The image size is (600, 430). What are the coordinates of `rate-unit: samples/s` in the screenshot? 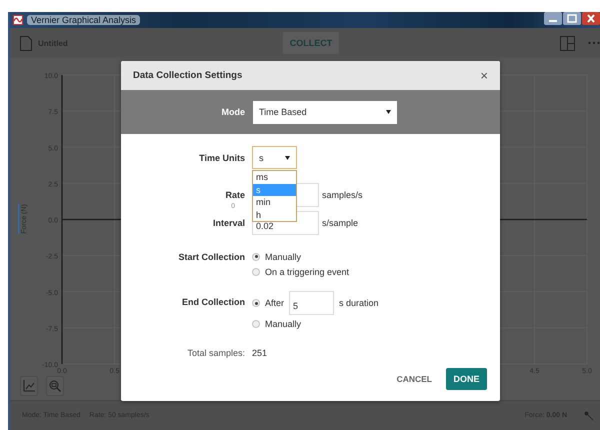 It's located at (342, 195).